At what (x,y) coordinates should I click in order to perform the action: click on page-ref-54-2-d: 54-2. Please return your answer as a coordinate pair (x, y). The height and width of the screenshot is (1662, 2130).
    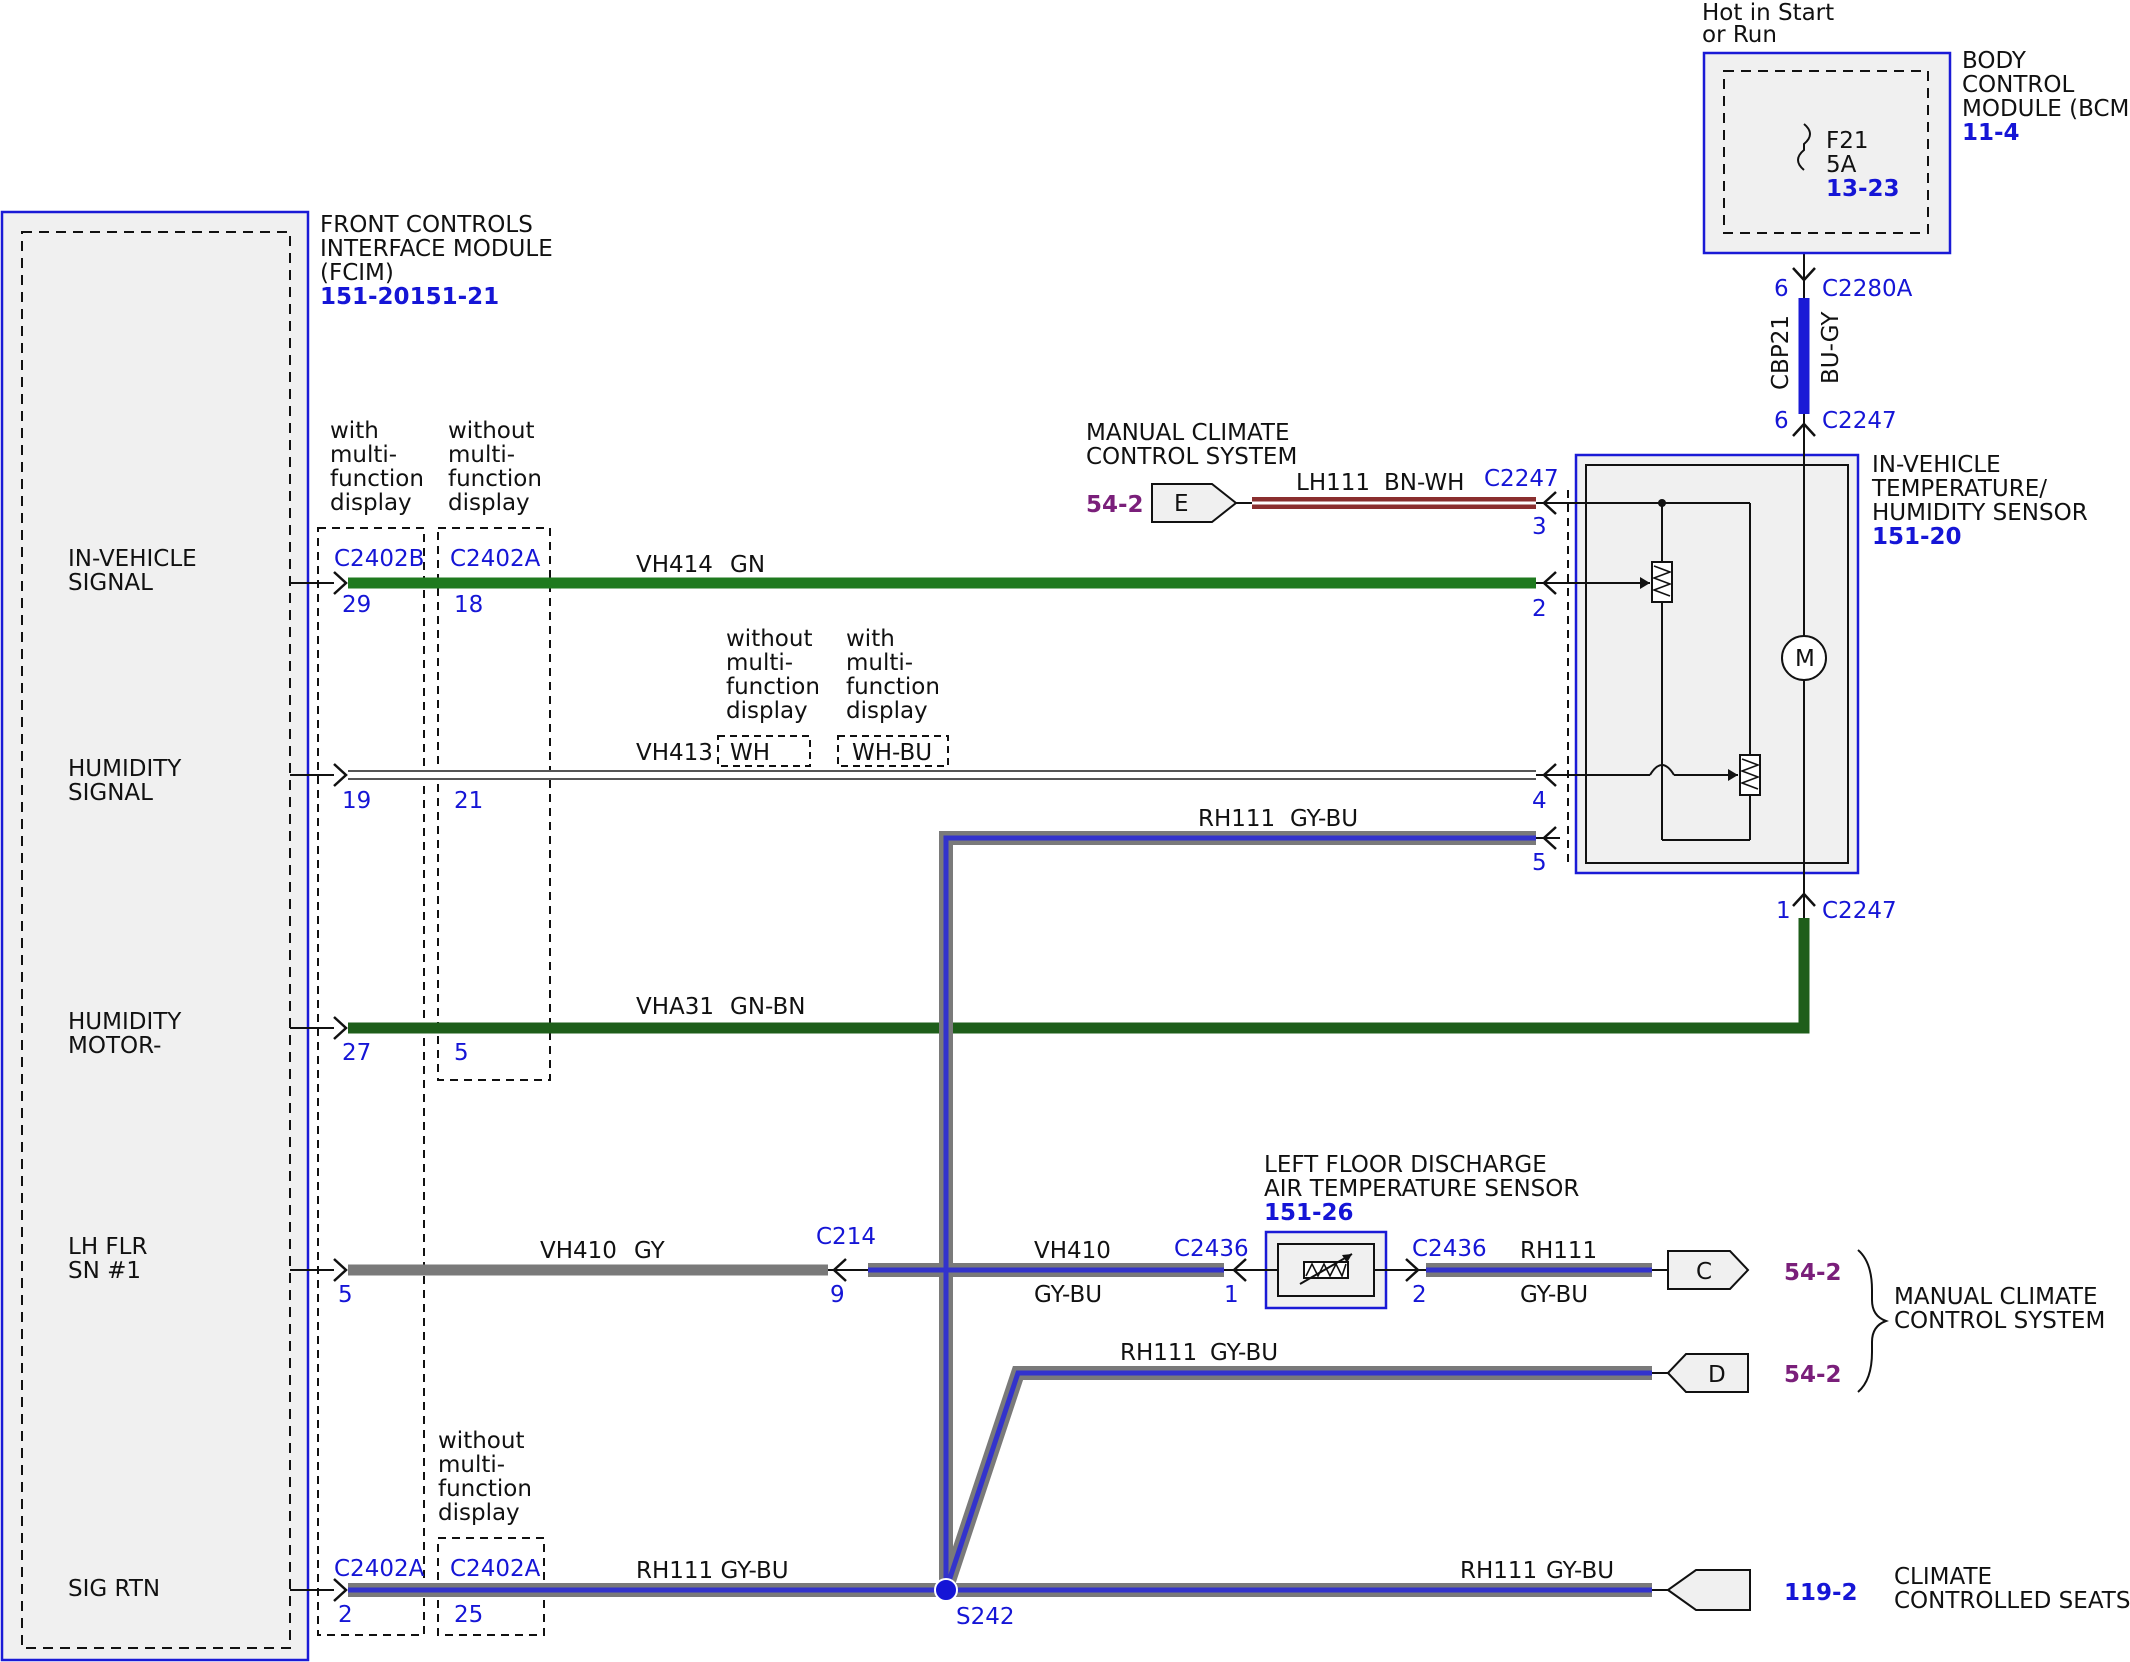
    Looking at the image, I should click on (1813, 1375).